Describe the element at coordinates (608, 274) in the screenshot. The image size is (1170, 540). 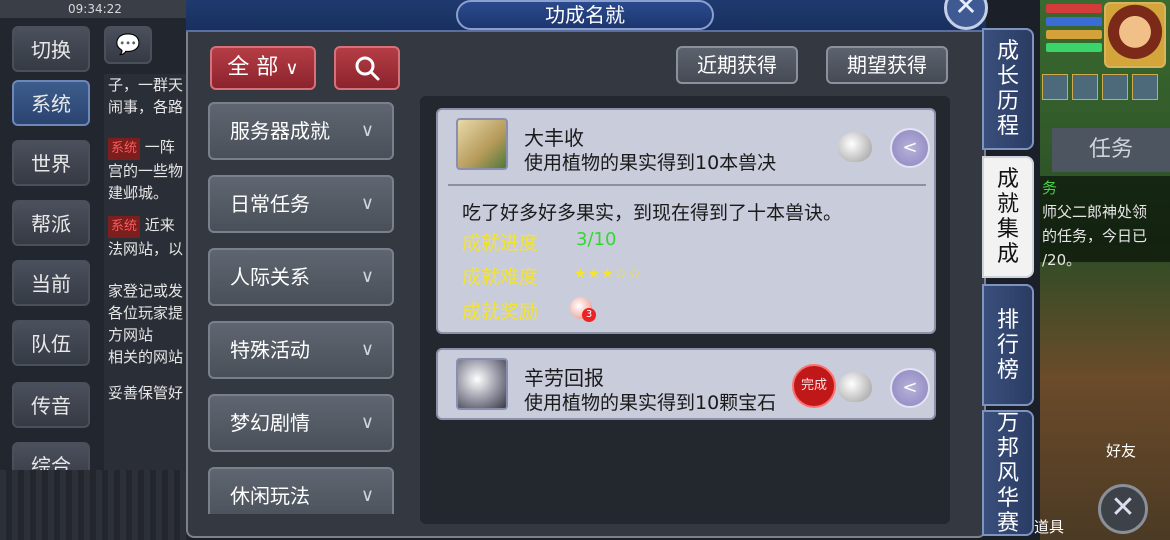
I see `difficulty-stars: ★★★☆☆` at that location.